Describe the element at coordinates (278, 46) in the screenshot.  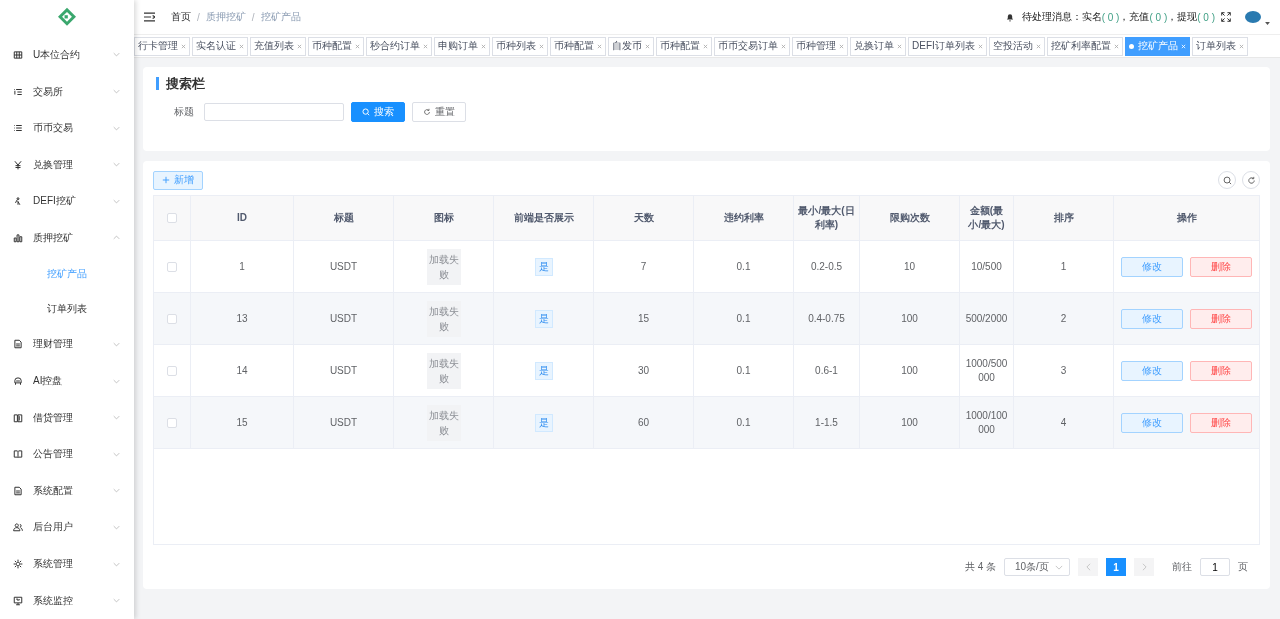
I see `page-tab: 充值列表` at that location.